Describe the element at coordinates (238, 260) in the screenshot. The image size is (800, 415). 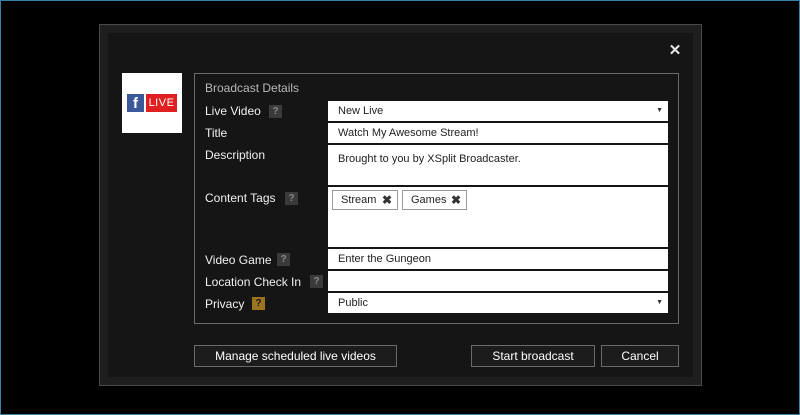
I see `video-game-label: Video Game` at that location.